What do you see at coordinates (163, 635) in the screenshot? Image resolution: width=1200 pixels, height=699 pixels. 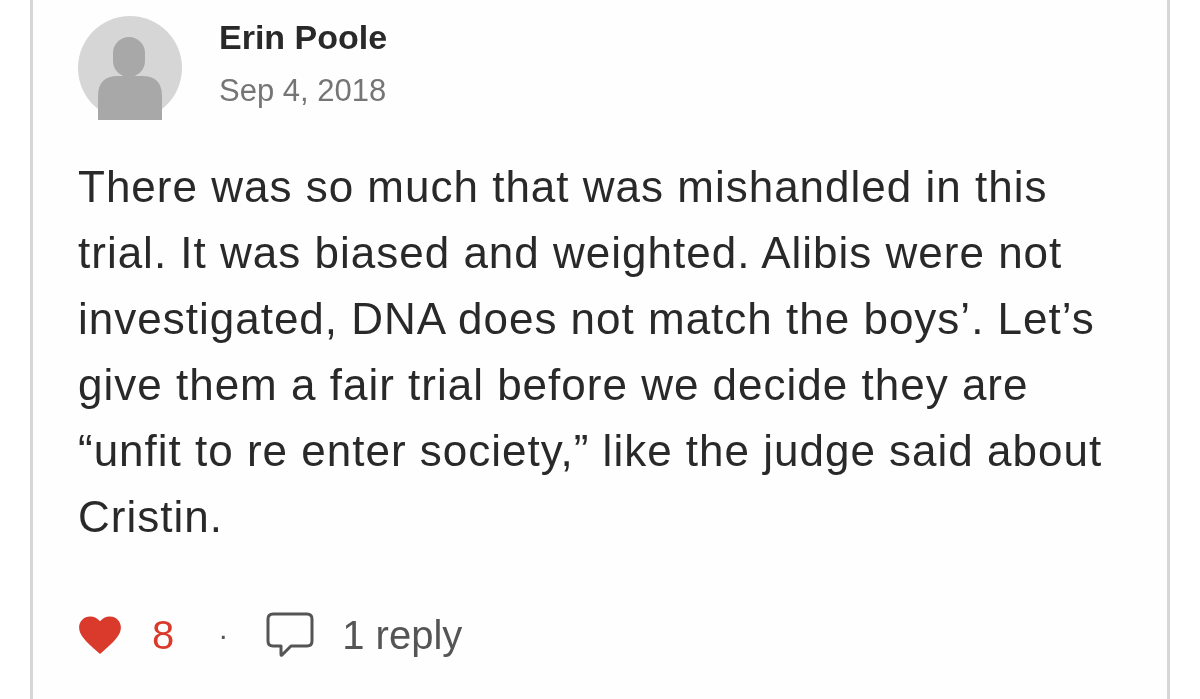 I see `like-count: 8` at bounding box center [163, 635].